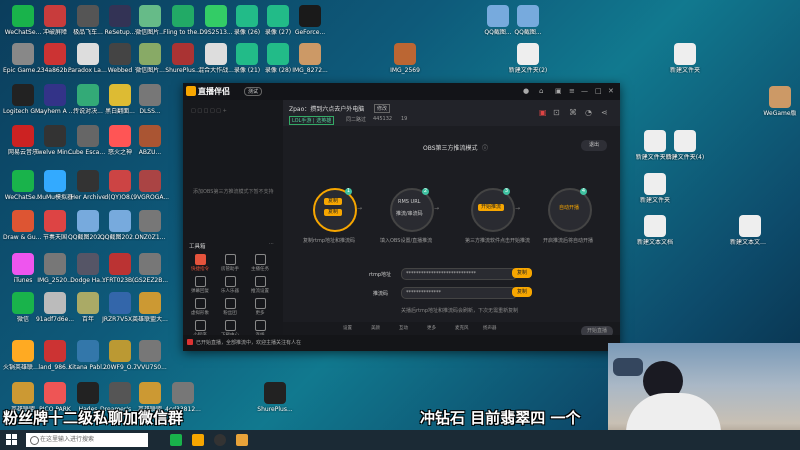 The image size is (800, 450). Describe the element at coordinates (543, 112) in the screenshot. I see `gift-icon: ▣` at that location.